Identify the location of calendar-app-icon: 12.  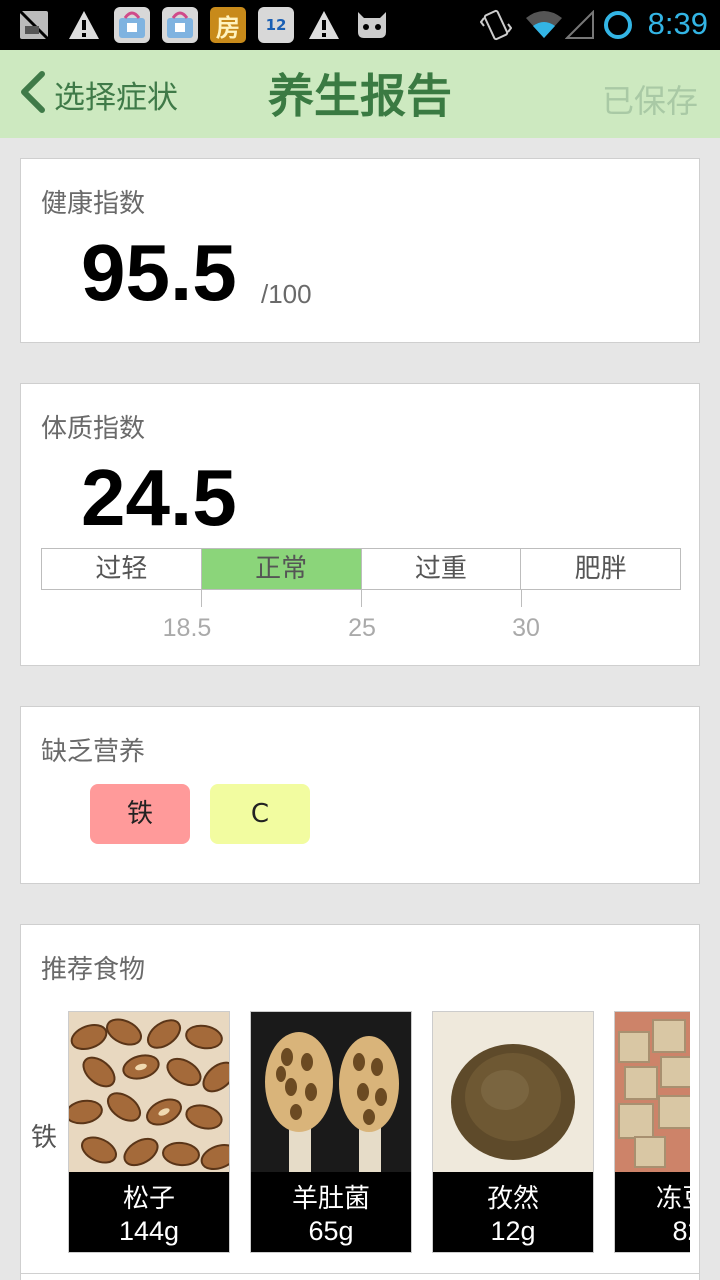
(276, 25).